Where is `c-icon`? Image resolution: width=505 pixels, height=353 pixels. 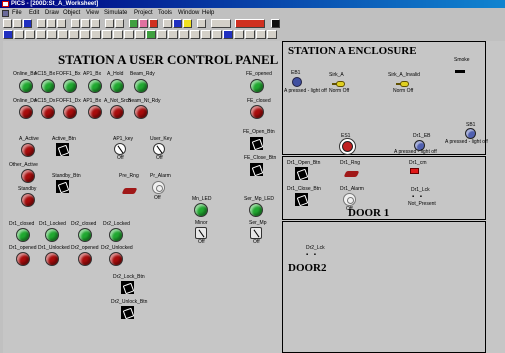
c-icon is located at coordinates (261, 34).